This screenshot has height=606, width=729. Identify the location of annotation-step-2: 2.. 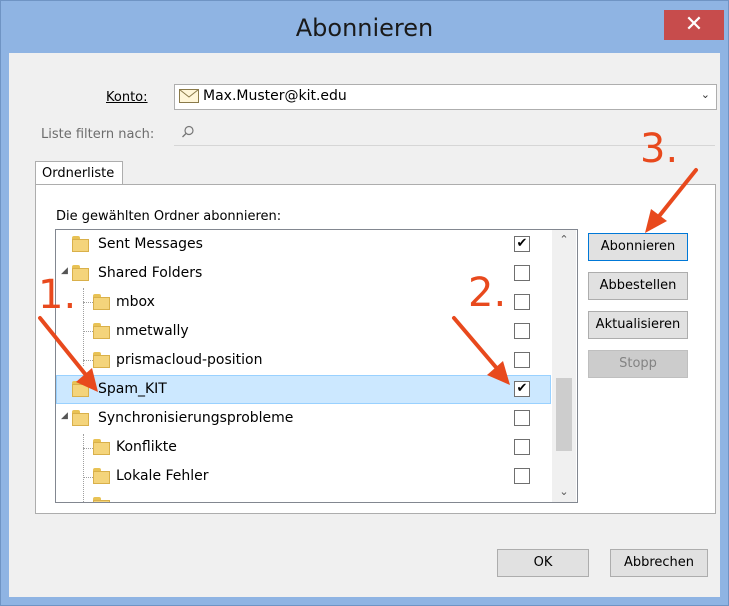
(487, 293).